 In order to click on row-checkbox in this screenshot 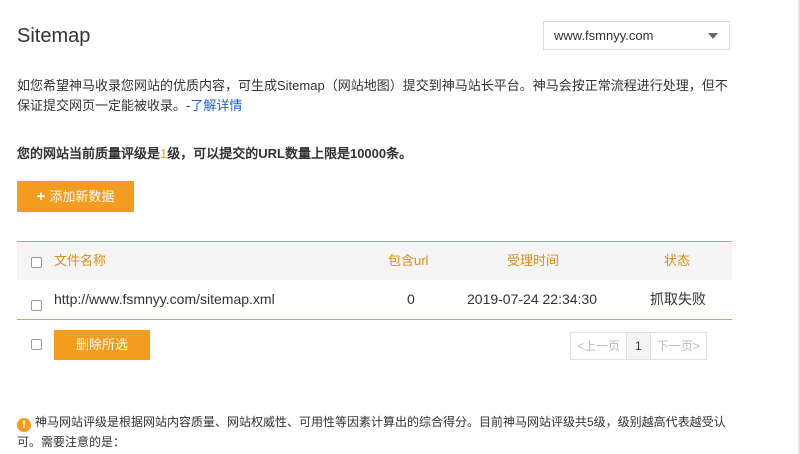, I will do `click(36, 305)`.